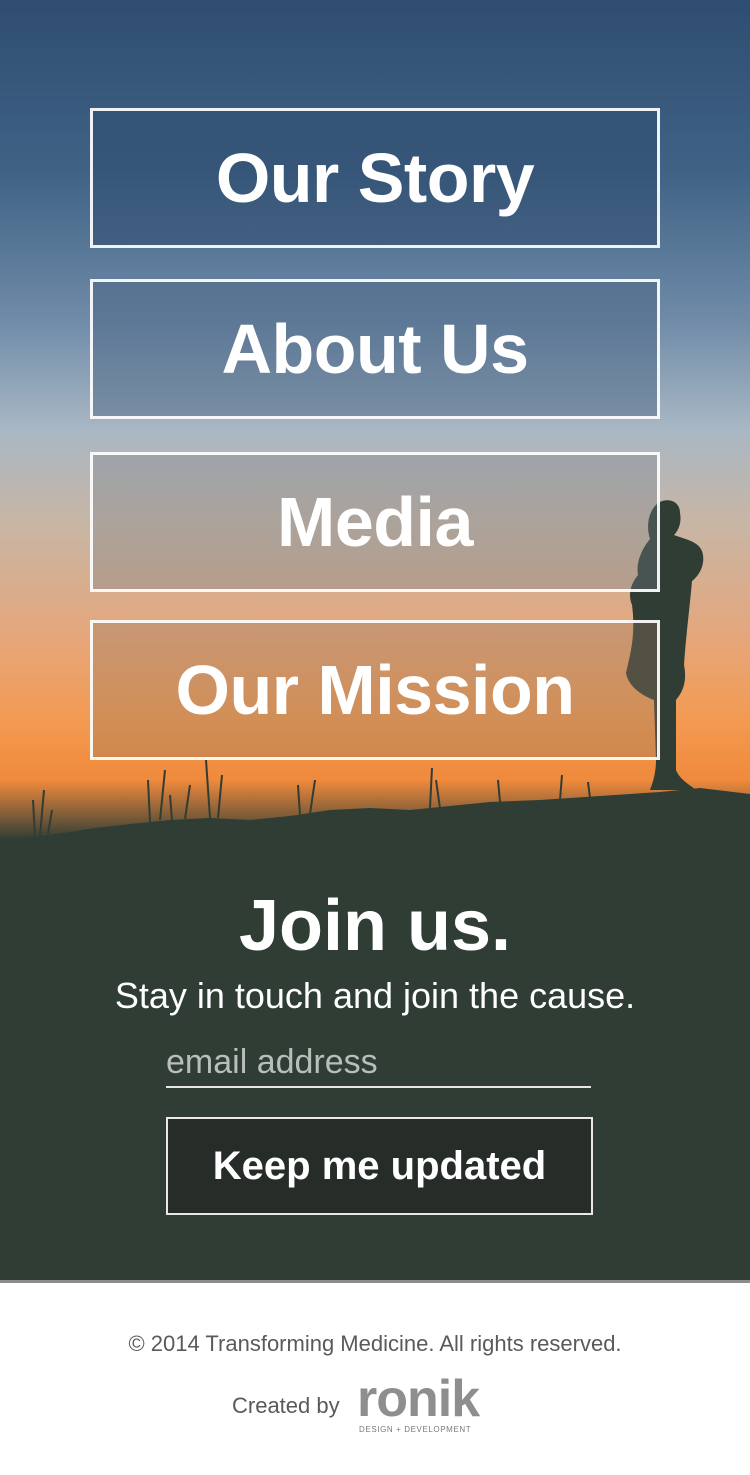 This screenshot has width=750, height=1475. I want to click on join-heading: Join us., so click(375, 926).